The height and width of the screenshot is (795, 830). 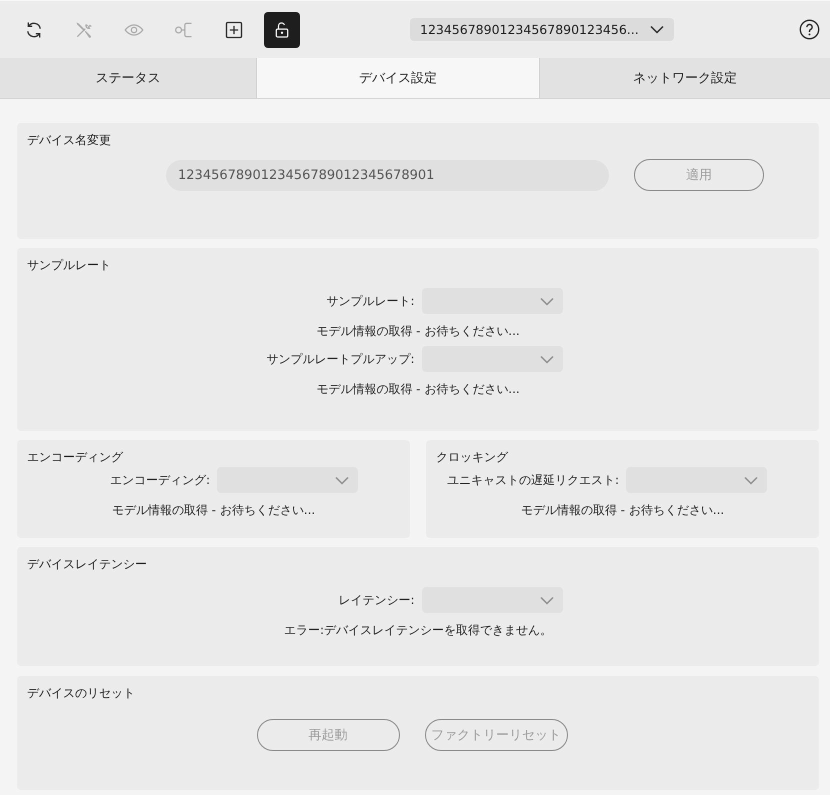 I want to click on panel-title: デバイスレイテンシー, so click(x=87, y=564).